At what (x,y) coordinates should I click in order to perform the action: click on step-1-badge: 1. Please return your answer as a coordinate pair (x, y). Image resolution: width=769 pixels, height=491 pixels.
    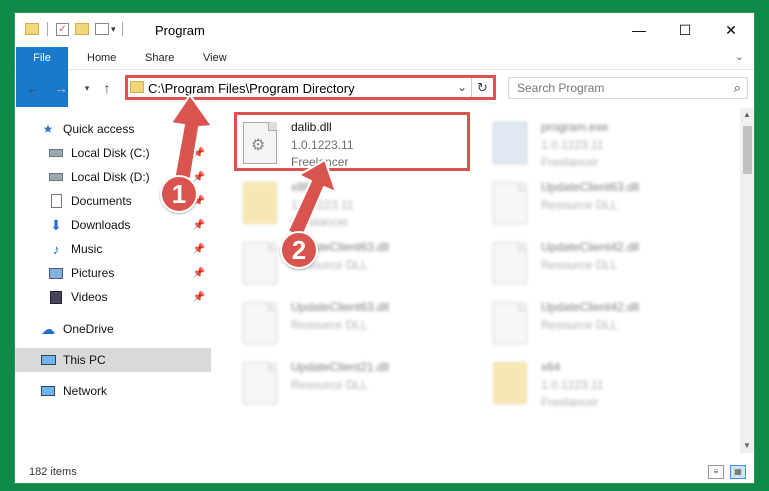
    Looking at the image, I should click on (179, 194).